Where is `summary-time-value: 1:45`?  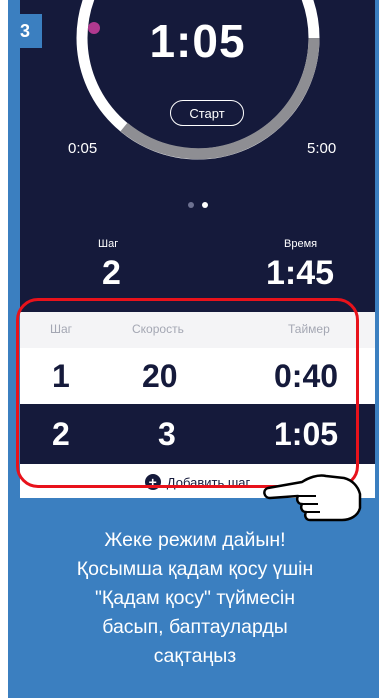 summary-time-value: 1:45 is located at coordinates (300, 273).